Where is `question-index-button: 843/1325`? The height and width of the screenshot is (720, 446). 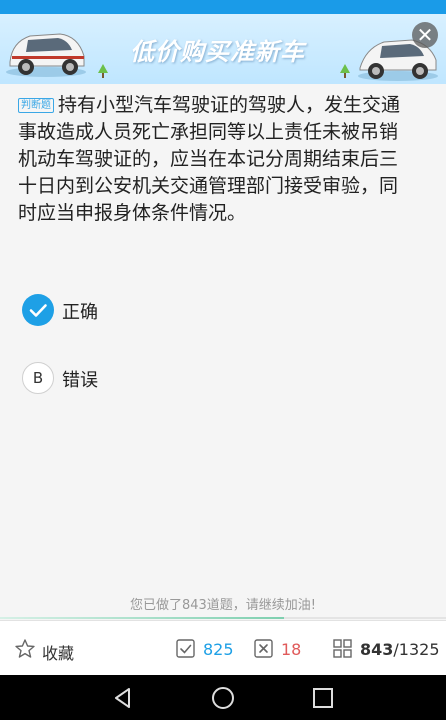
question-index-button: 843/1325 is located at coordinates (386, 649).